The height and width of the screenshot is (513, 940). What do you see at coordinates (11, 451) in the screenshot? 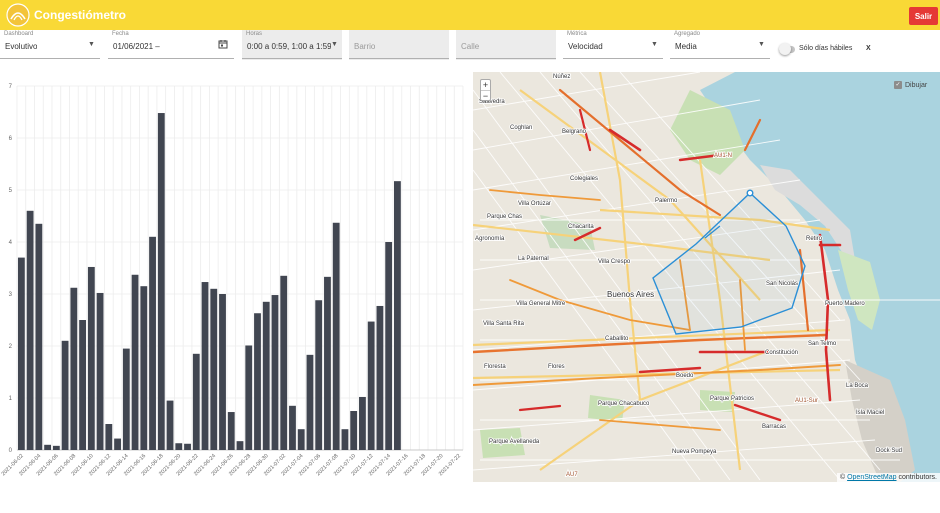
I see `y-tick-label: 0` at bounding box center [11, 451].